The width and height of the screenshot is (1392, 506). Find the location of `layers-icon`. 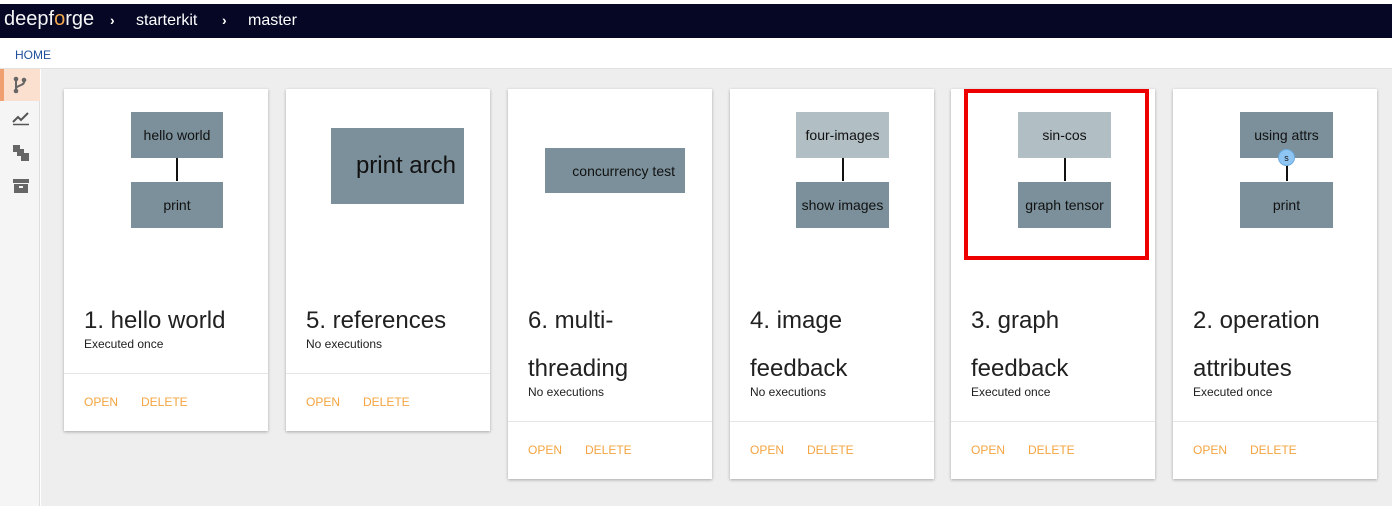

layers-icon is located at coordinates (21, 153).